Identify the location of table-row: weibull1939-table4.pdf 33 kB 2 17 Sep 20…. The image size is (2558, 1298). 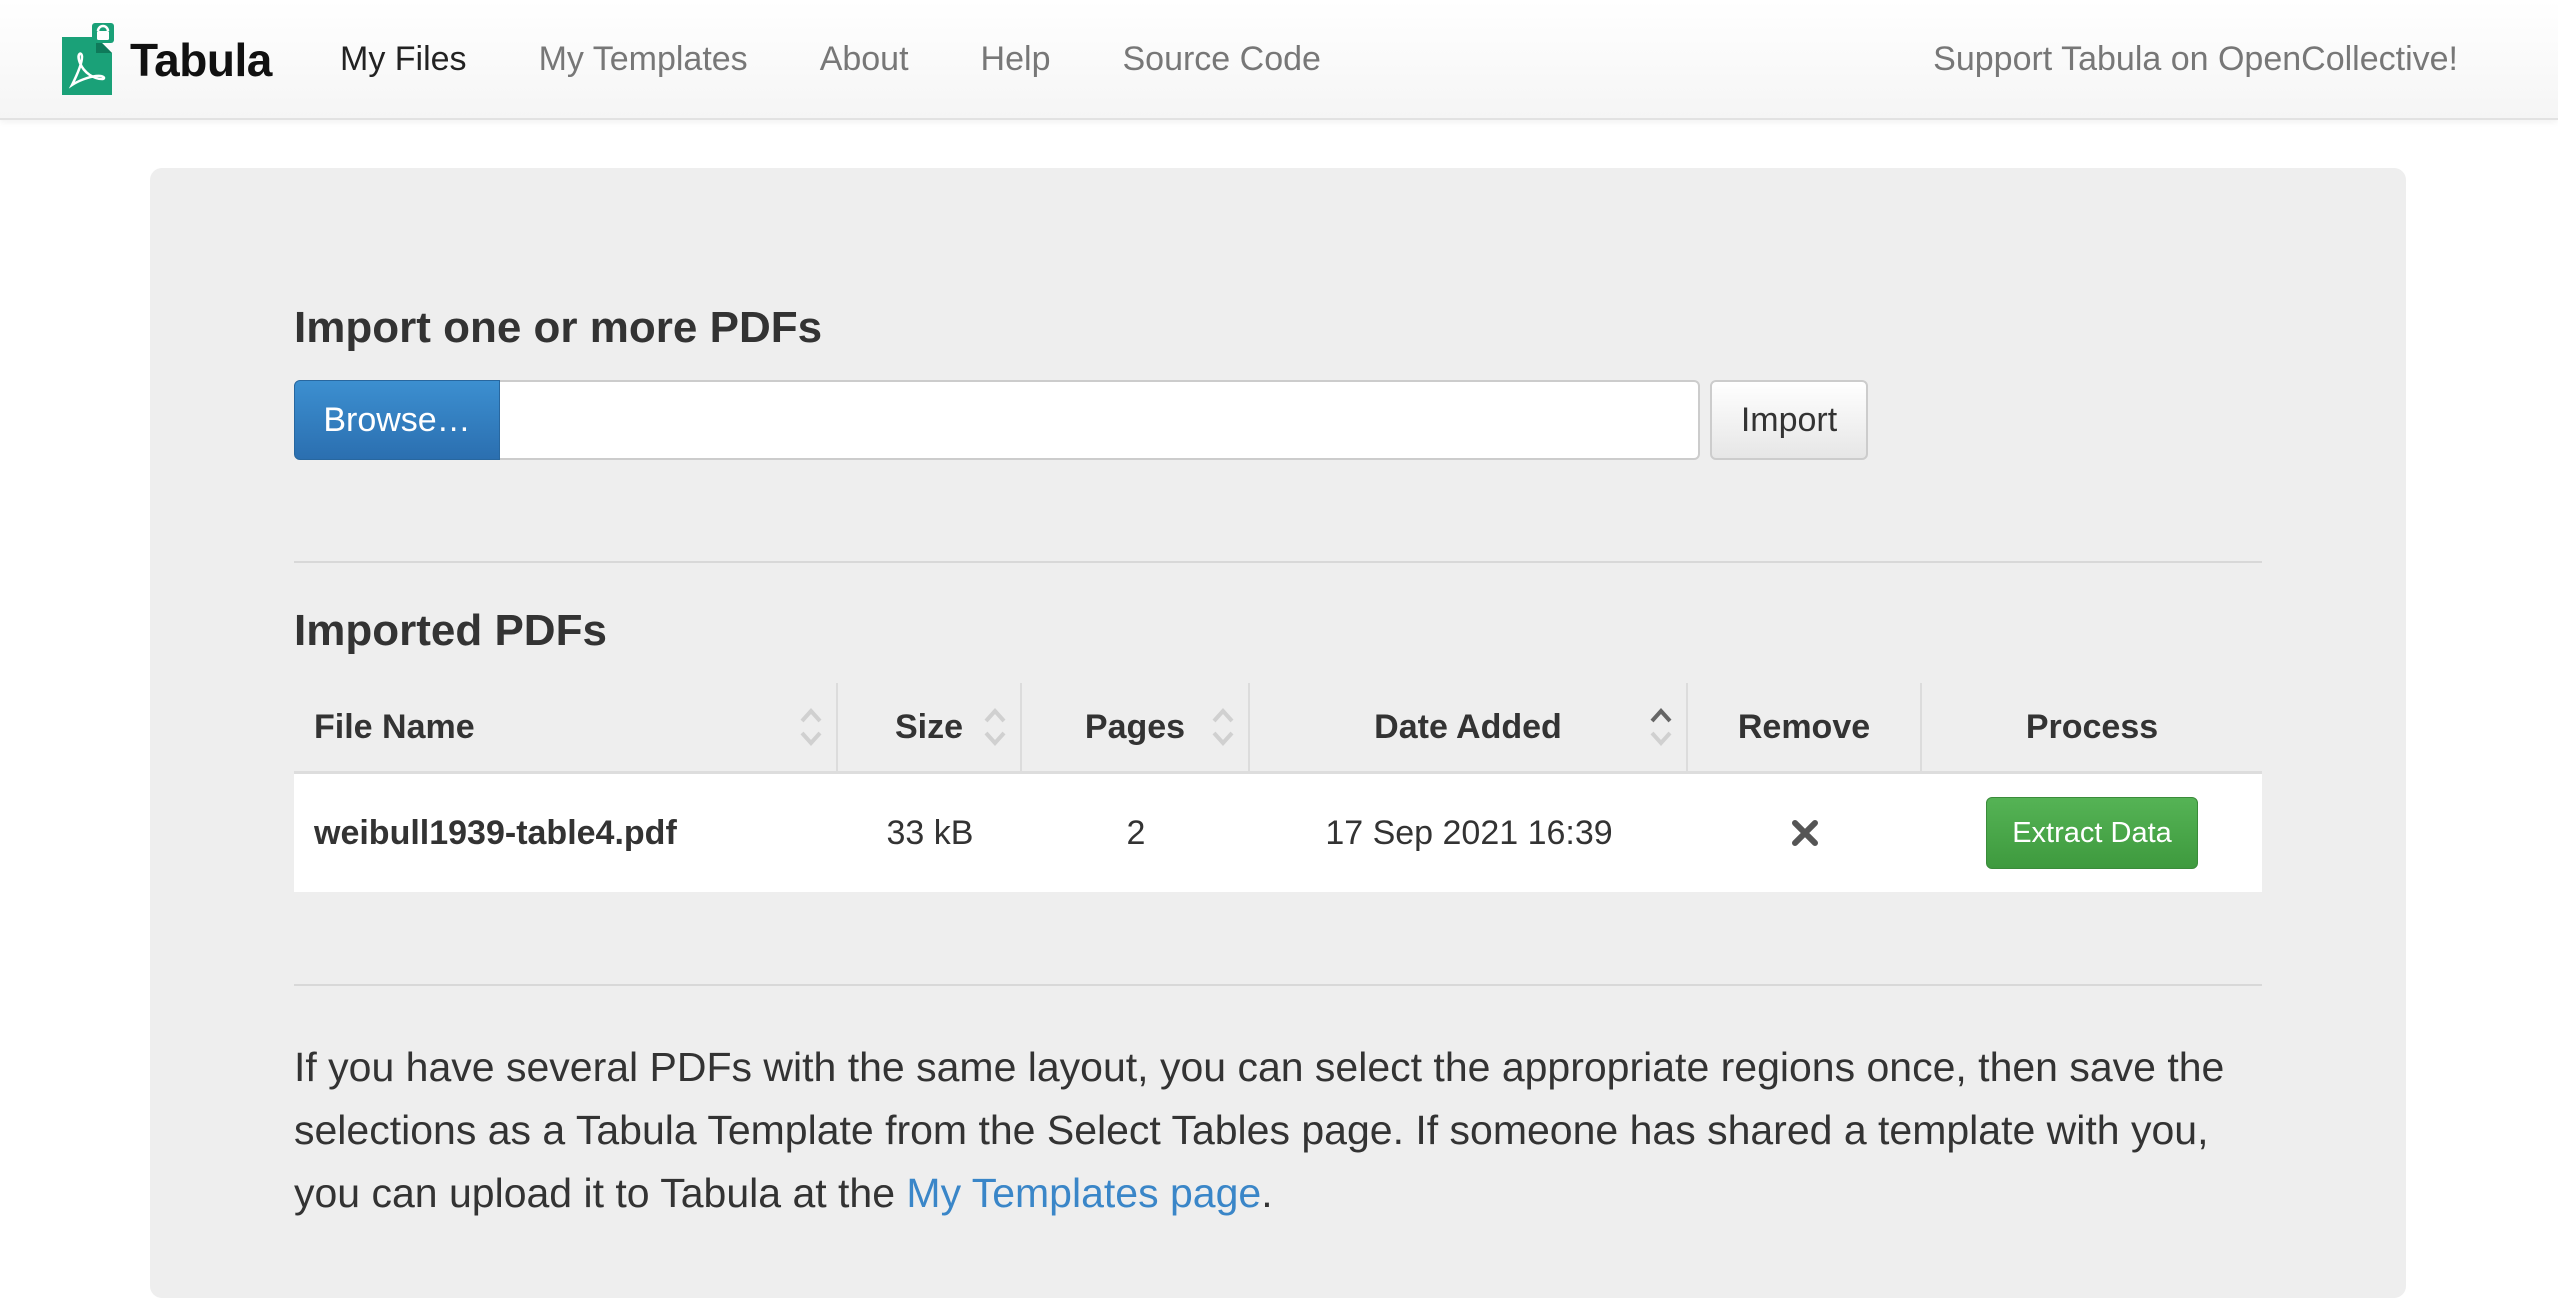
(1278, 833).